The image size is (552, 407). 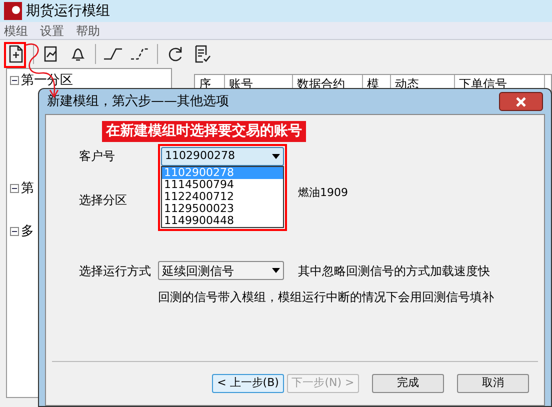 What do you see at coordinates (222, 221) in the screenshot?
I see `dropdown-option: 1149900448` at bounding box center [222, 221].